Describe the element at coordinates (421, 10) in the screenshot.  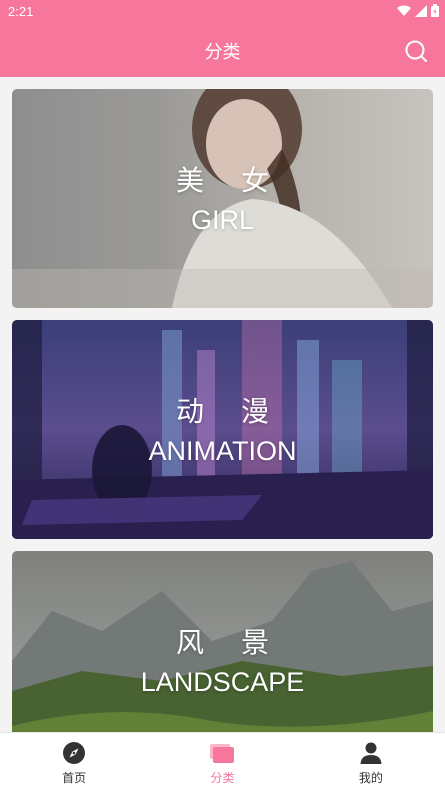
I see `signal-icon` at that location.